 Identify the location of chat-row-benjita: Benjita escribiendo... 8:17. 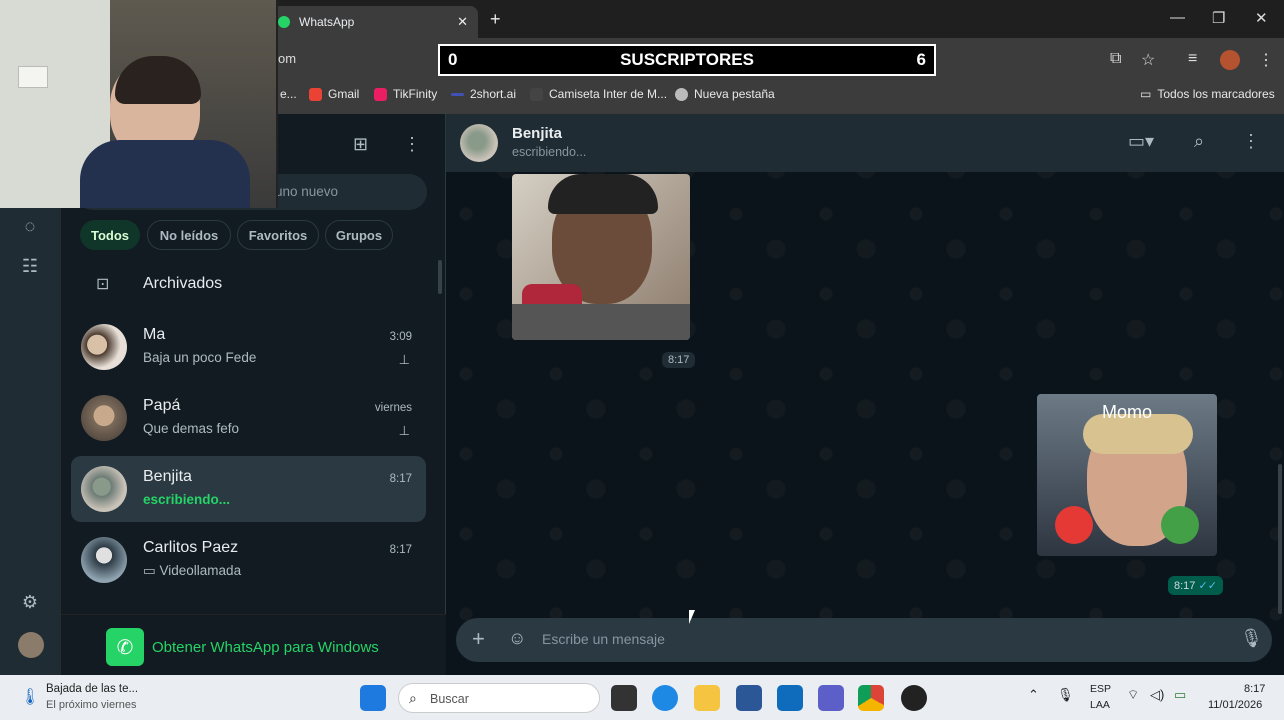
(248, 489).